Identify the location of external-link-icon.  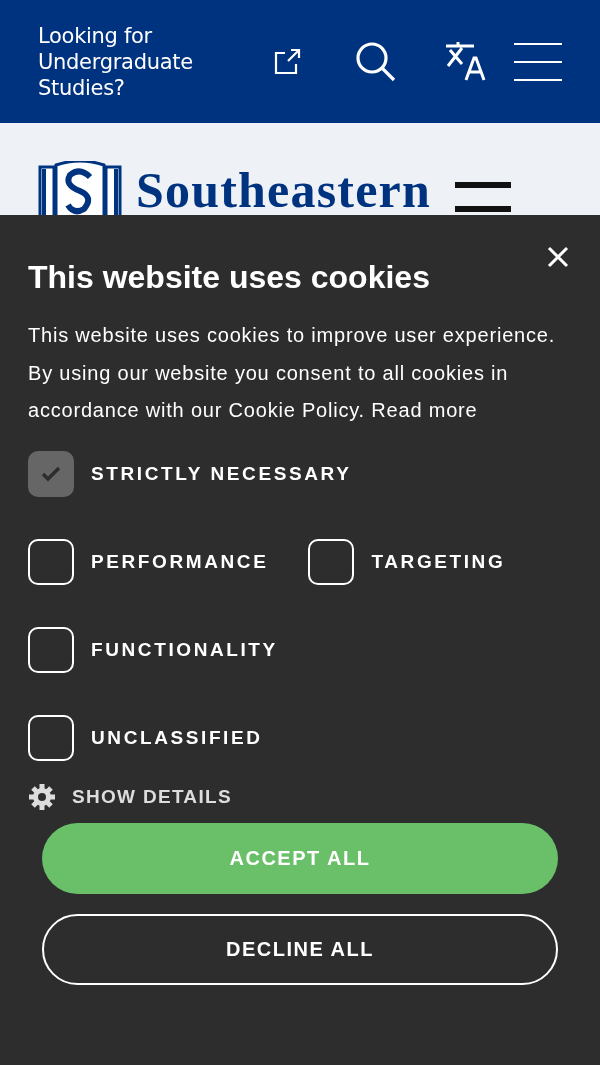
(287, 61).